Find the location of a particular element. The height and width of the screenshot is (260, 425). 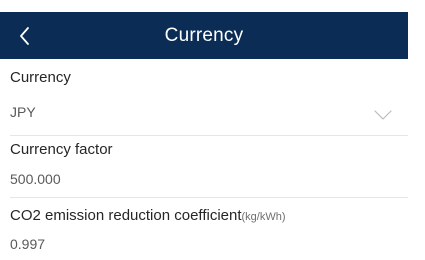

co2-coefficient-label: CO2 emission reduction coefficient is located at coordinates (126, 215).